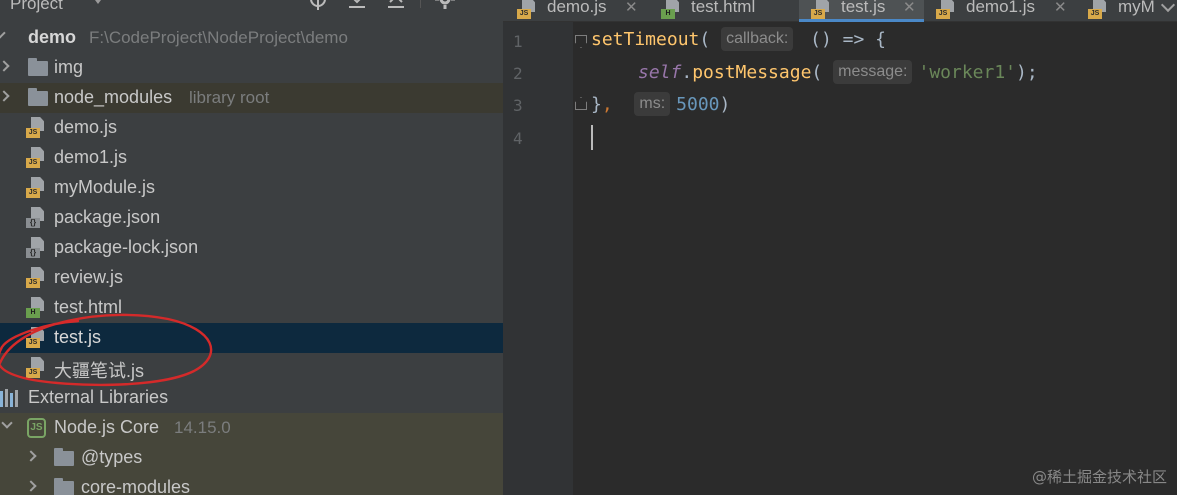 The image size is (1177, 495). Describe the element at coordinates (357, 5) in the screenshot. I see `expand-all-icon` at that location.